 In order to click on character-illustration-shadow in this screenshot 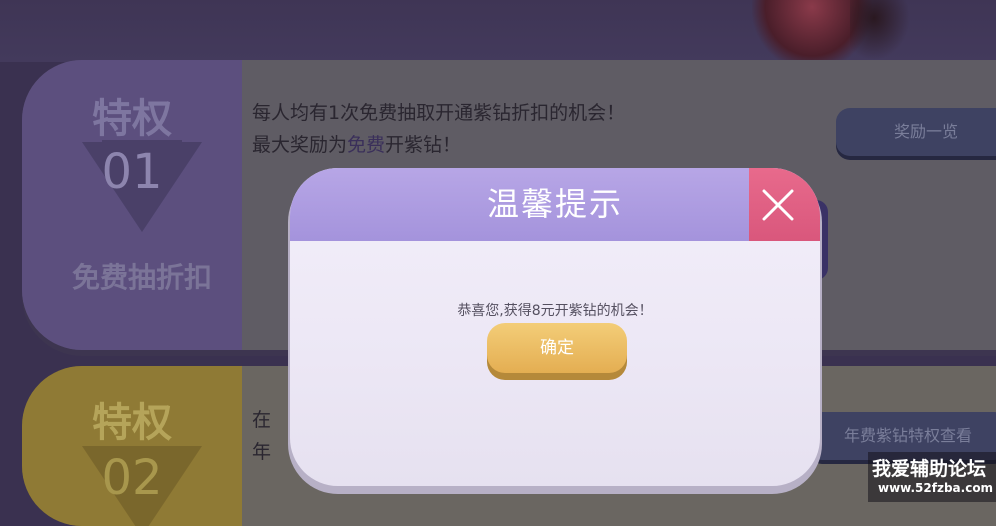, I will do `click(880, 30)`.